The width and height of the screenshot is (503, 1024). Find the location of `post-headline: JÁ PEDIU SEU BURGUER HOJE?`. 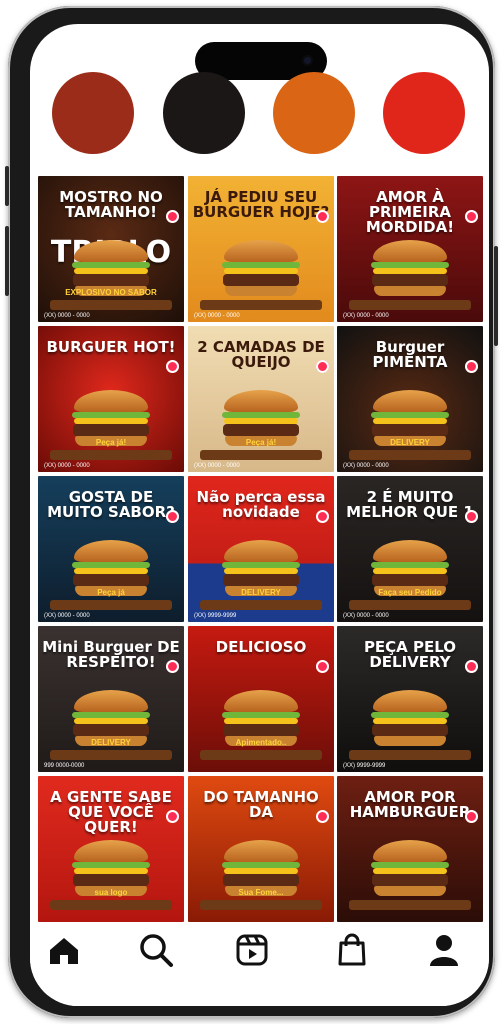

post-headline: JÁ PEDIU SEU BURGUER HOJE? is located at coordinates (261, 204).